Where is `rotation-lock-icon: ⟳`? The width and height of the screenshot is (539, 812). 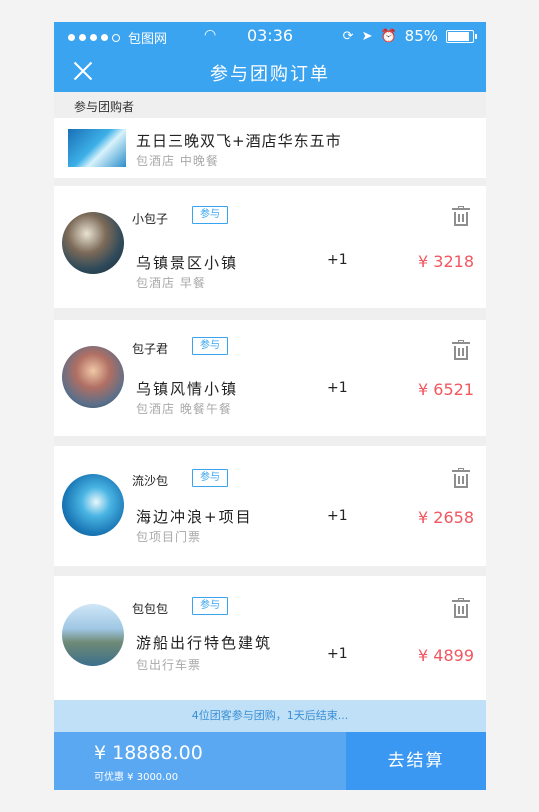
rotation-lock-icon: ⟳ is located at coordinates (348, 36).